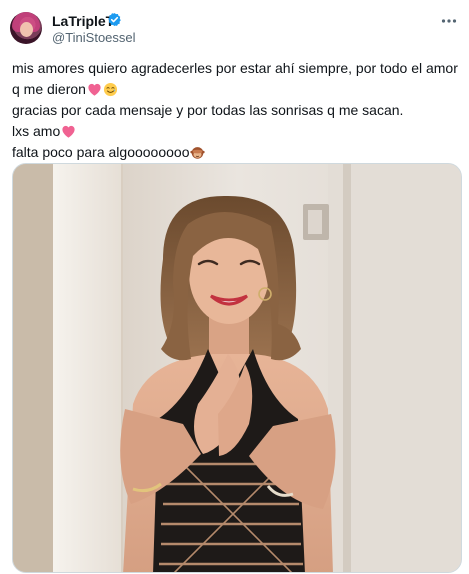 Image resolution: width=469 pixels, height=574 pixels. What do you see at coordinates (237, 131) in the screenshot?
I see `tweet-line-4: lxs amo` at bounding box center [237, 131].